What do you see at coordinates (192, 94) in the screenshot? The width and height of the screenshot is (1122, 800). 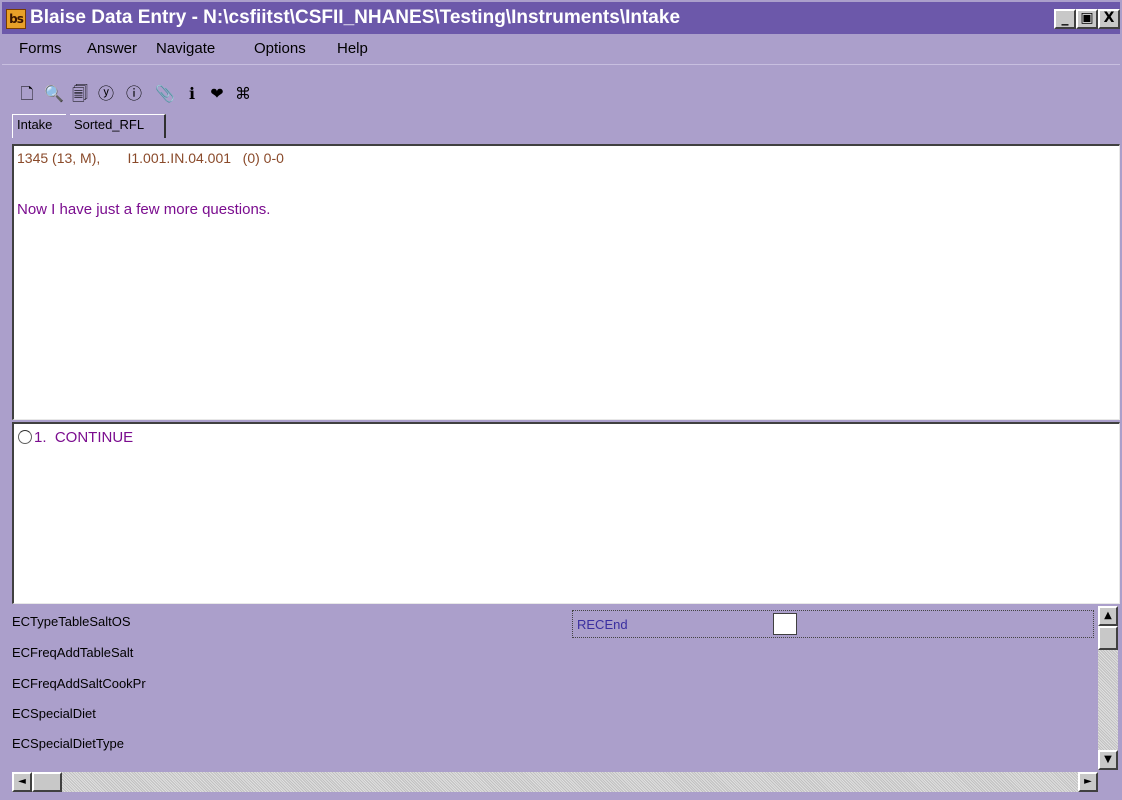 I see `info-icon: ℹ` at bounding box center [192, 94].